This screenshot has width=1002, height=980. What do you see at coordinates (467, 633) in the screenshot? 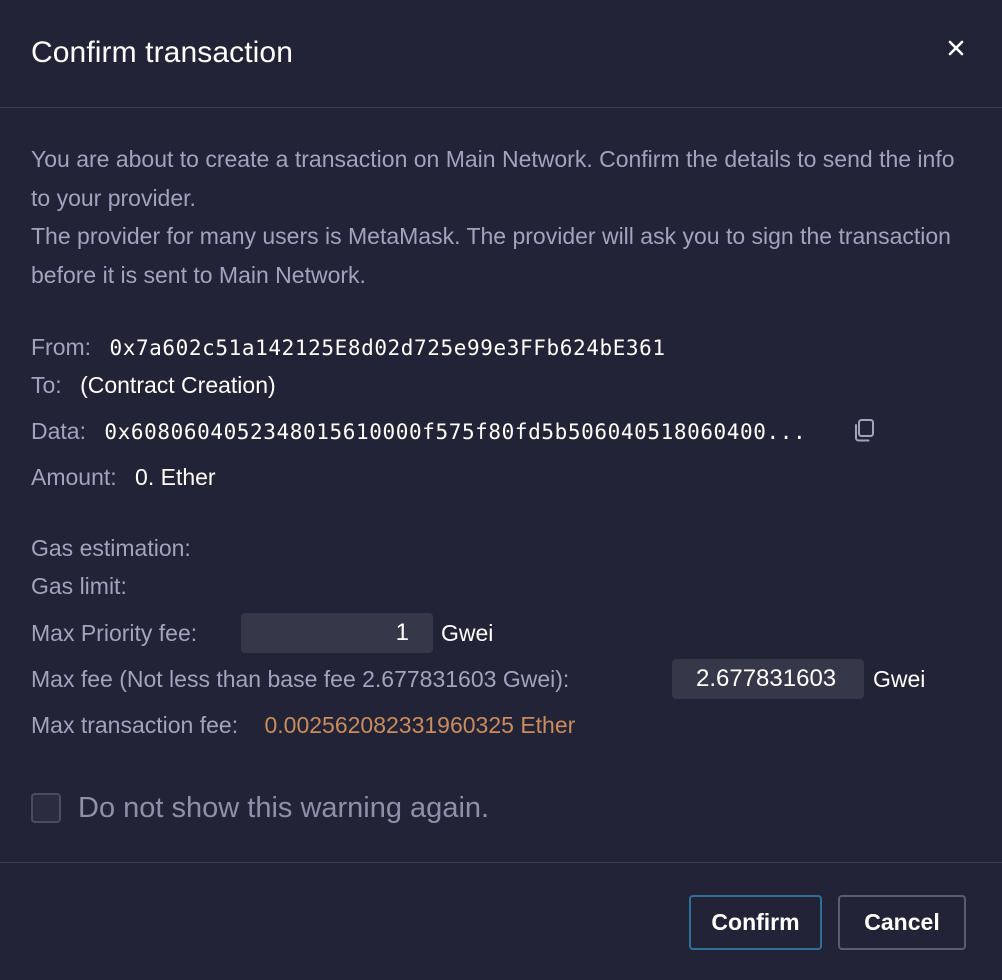
I see `priority-fee-unit: Gwei` at bounding box center [467, 633].